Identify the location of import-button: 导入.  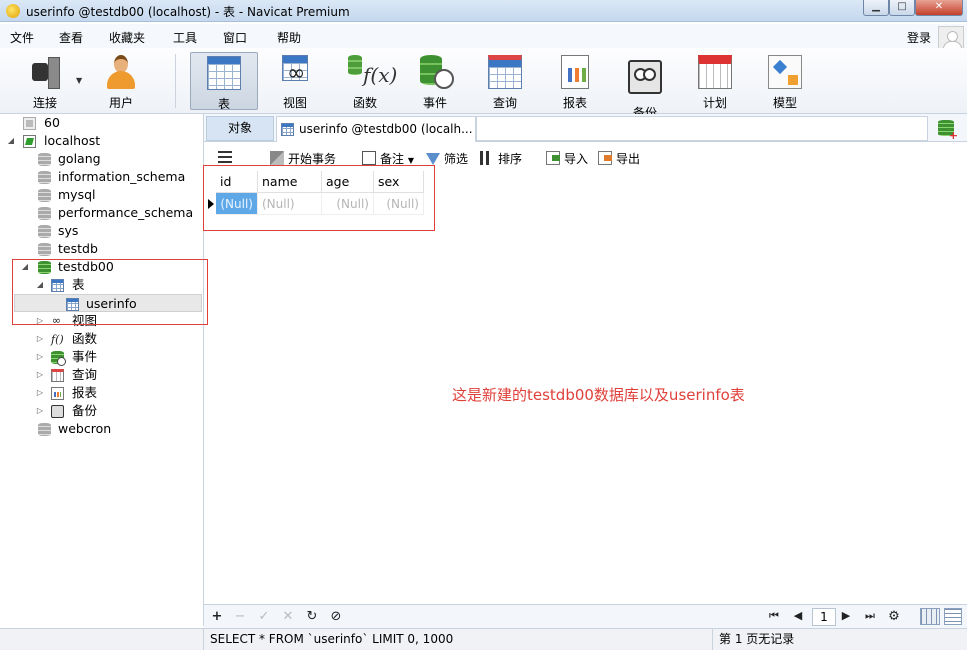
(567, 158).